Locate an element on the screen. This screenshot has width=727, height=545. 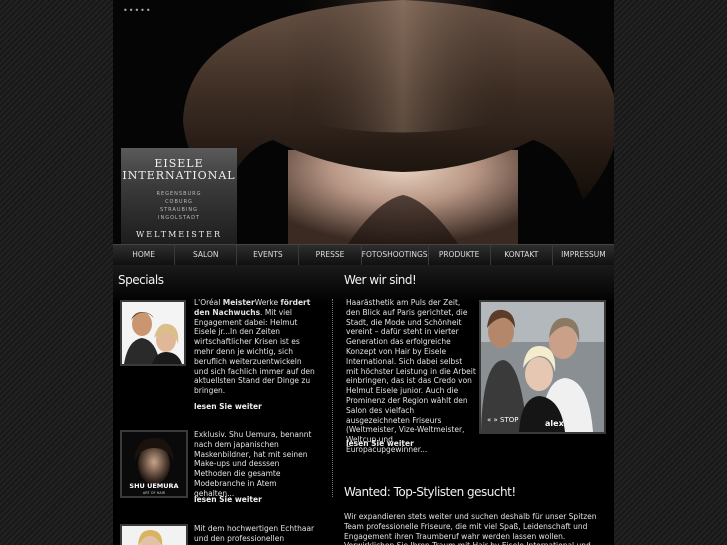
logo-tagline: WELTMEISTER is located at coordinates (179, 234).